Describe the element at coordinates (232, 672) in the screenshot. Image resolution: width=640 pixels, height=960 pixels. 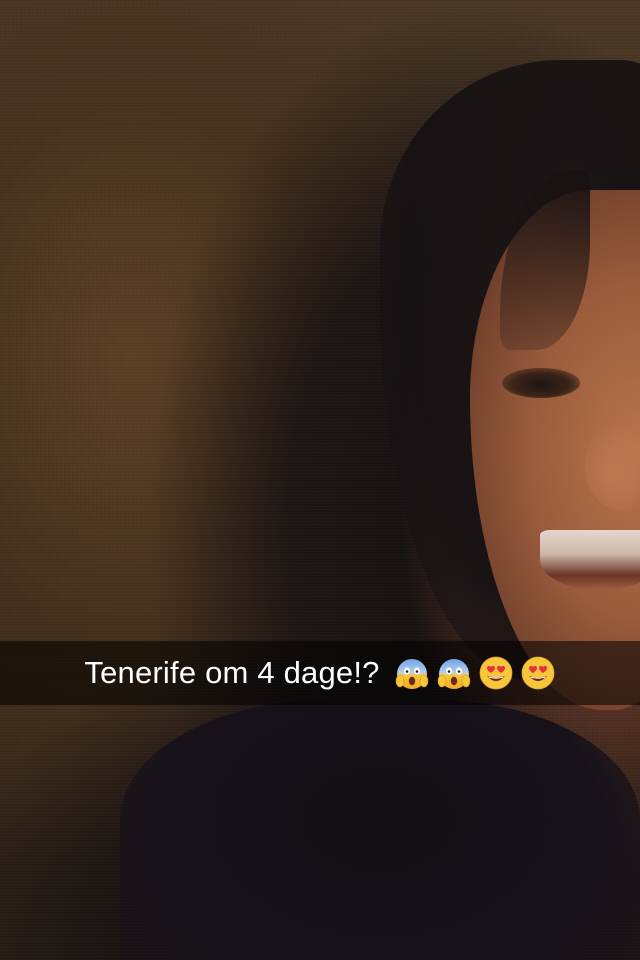
I see `caption-text: Tenerife om 4 dage!?` at that location.